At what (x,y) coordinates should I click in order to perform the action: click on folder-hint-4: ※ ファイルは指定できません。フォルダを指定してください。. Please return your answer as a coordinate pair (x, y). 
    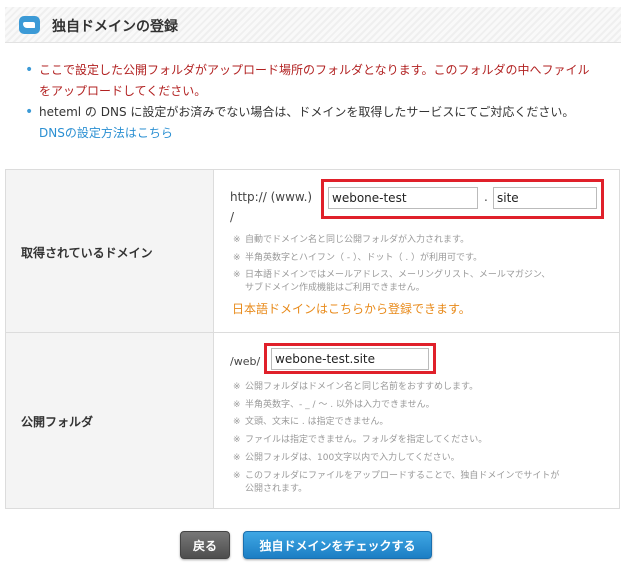
    Looking at the image, I should click on (360, 440).